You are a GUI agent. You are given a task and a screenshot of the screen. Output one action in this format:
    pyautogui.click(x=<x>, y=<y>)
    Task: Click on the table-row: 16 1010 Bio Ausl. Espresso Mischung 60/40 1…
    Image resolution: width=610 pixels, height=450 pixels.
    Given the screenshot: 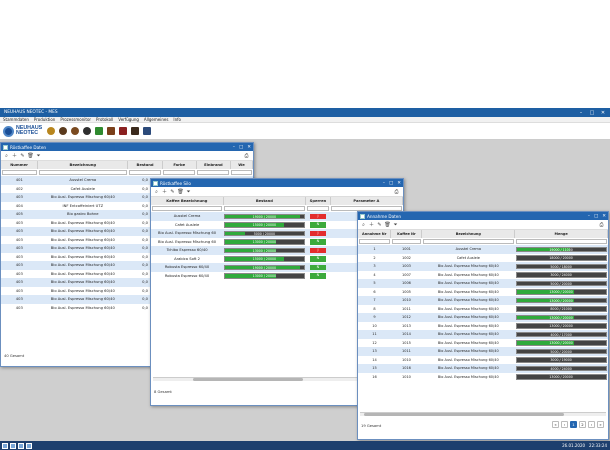 What is the action you would take?
    pyautogui.click(x=483, y=376)
    